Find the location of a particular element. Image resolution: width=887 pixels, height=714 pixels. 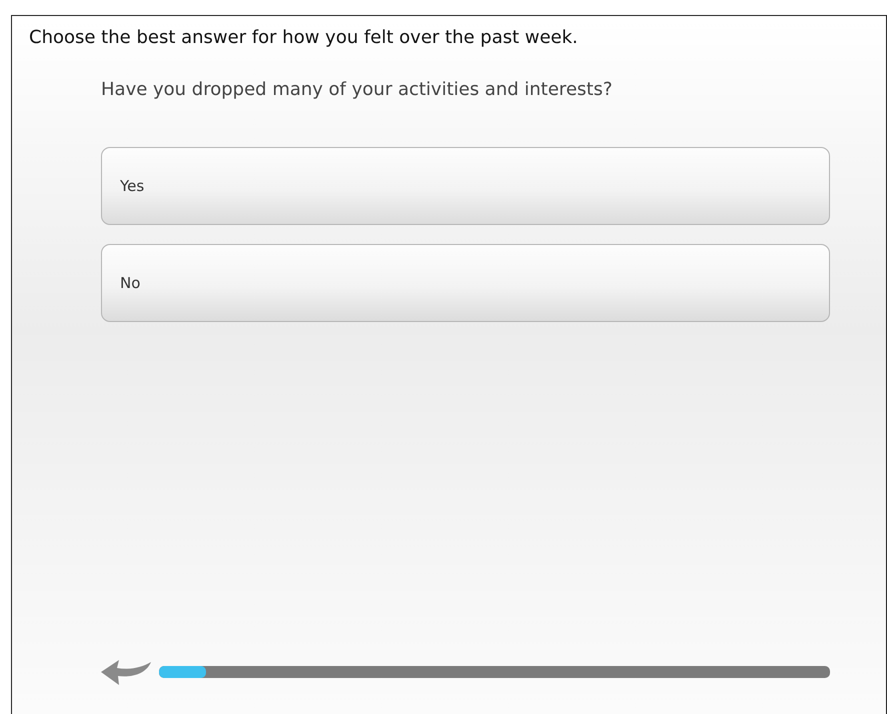

answer-option: Yes is located at coordinates (465, 186).